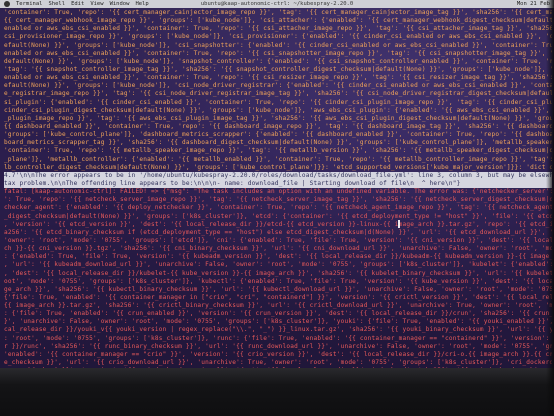 This screenshot has height=416, width=554. What do you see at coordinates (550, 208) in the screenshot?
I see `monitor-bezel-side` at bounding box center [550, 208].